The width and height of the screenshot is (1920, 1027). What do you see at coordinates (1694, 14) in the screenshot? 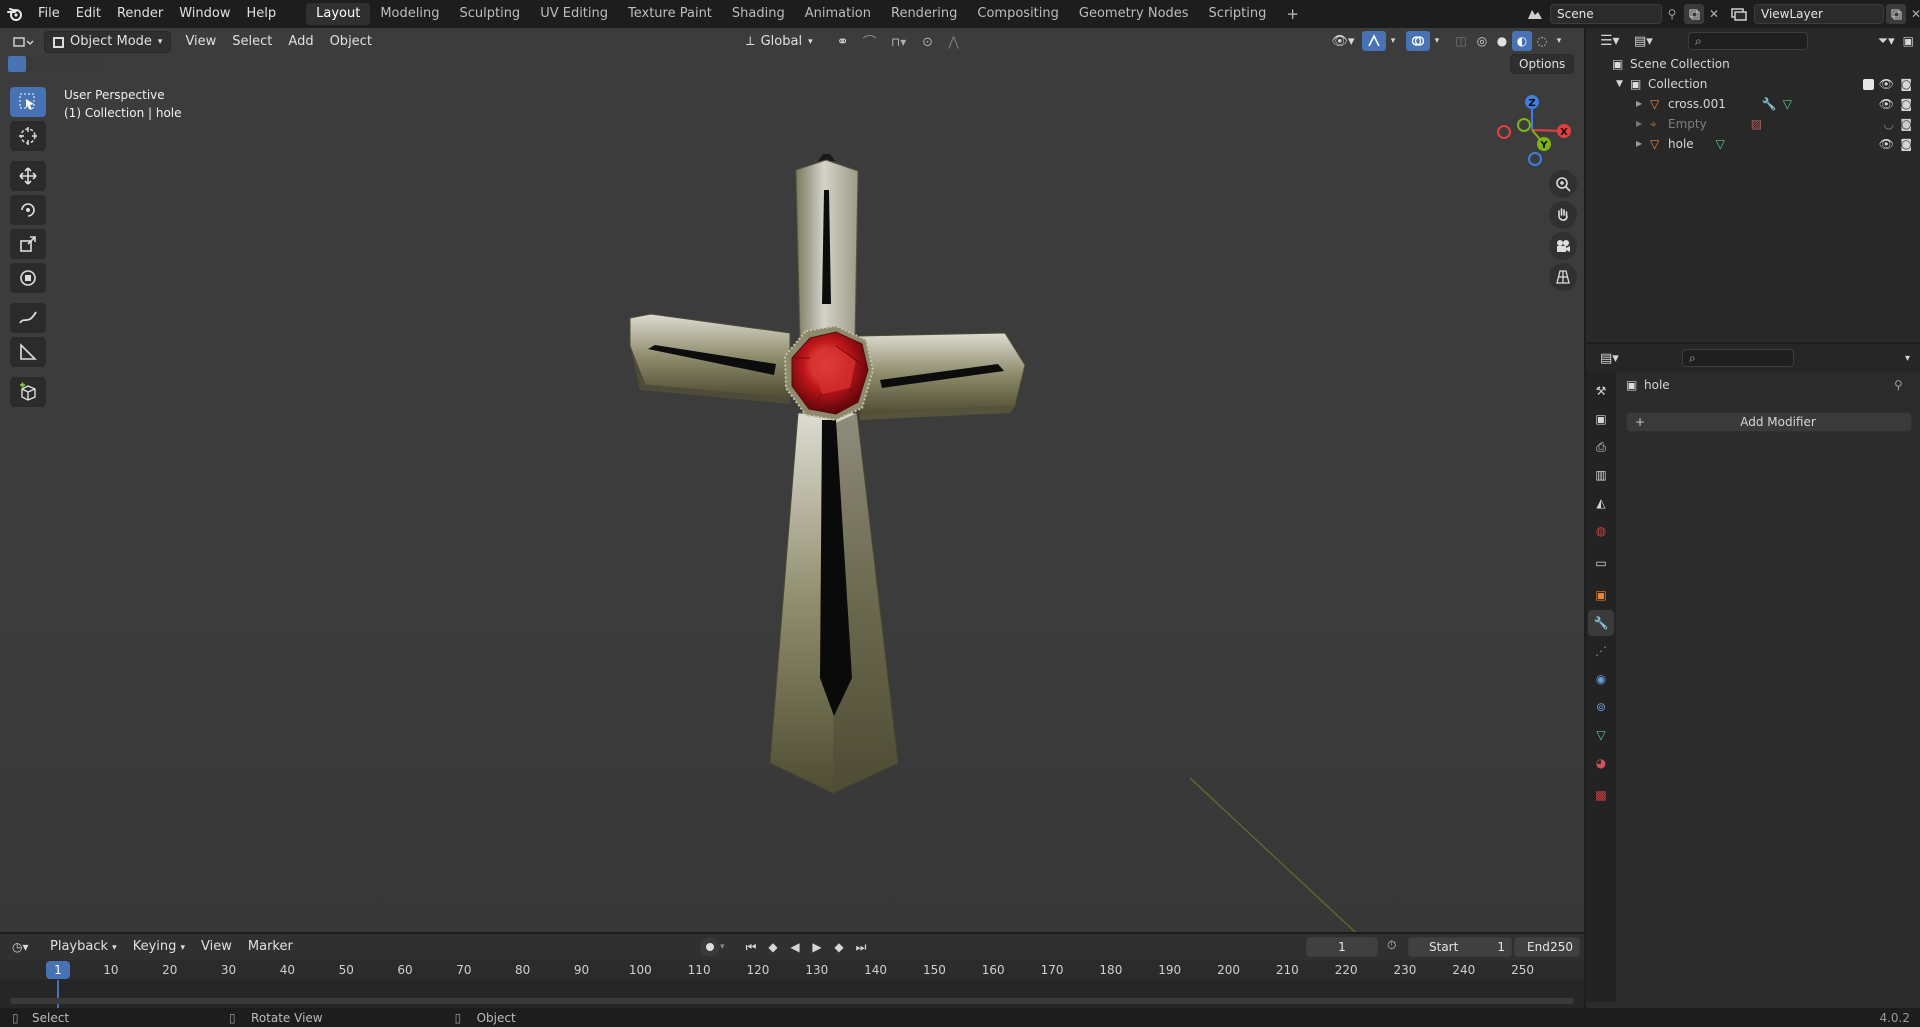
I see `new-scene-icon` at bounding box center [1694, 14].